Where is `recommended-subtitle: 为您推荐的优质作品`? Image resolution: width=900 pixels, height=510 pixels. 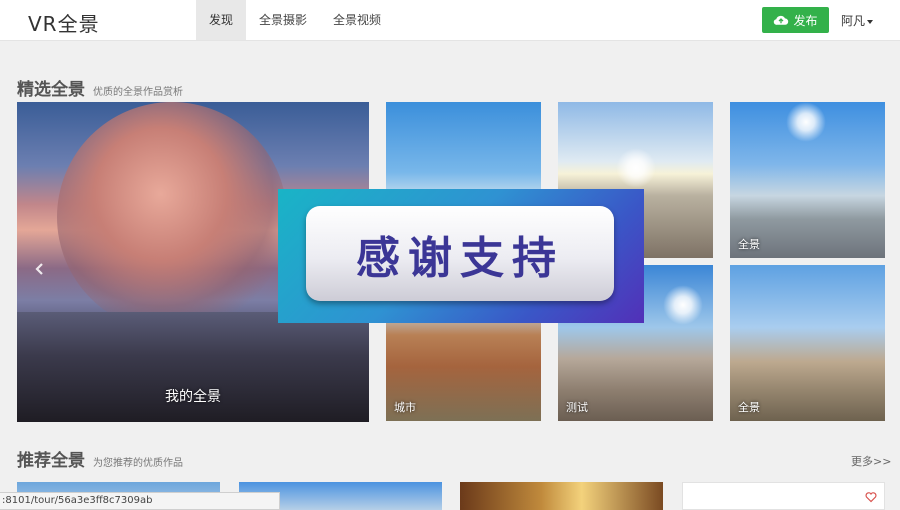 recommended-subtitle: 为您推荐的优质作品 is located at coordinates (138, 463).